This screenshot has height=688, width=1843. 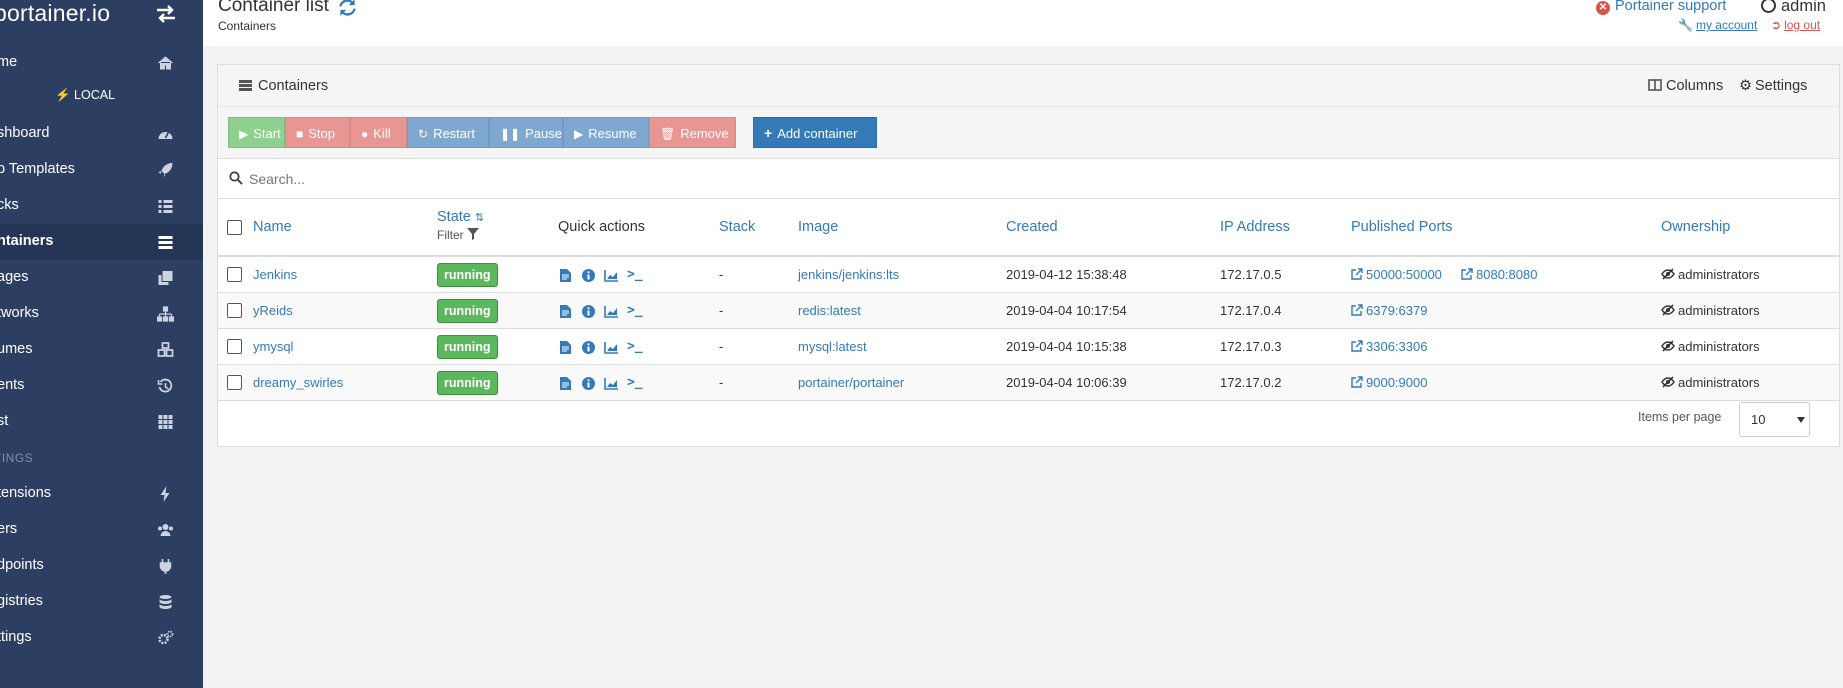 I want to click on brand-logo: portainer.io, so click(x=55, y=15).